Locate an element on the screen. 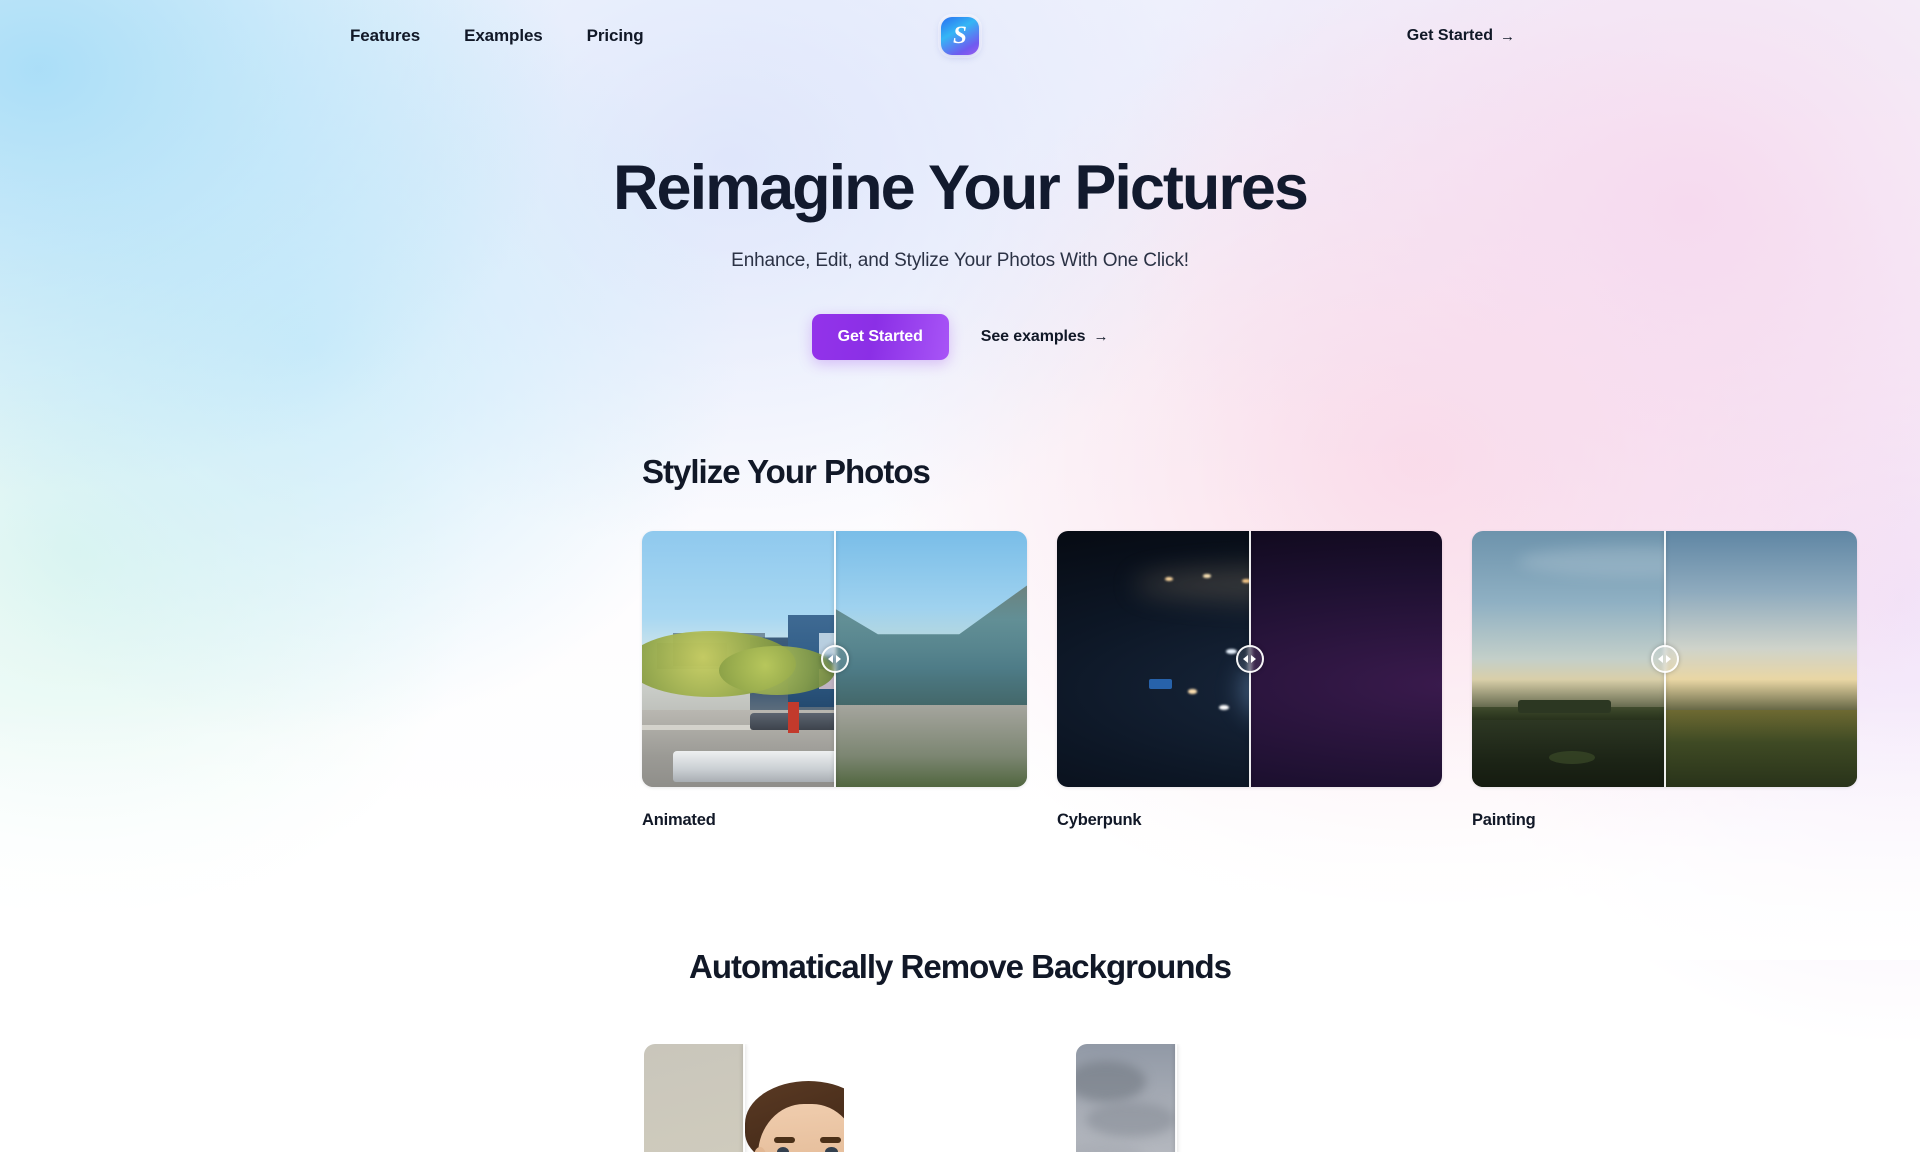 The image size is (1920, 1152). see-examples-label: See examples is located at coordinates (1033, 336).